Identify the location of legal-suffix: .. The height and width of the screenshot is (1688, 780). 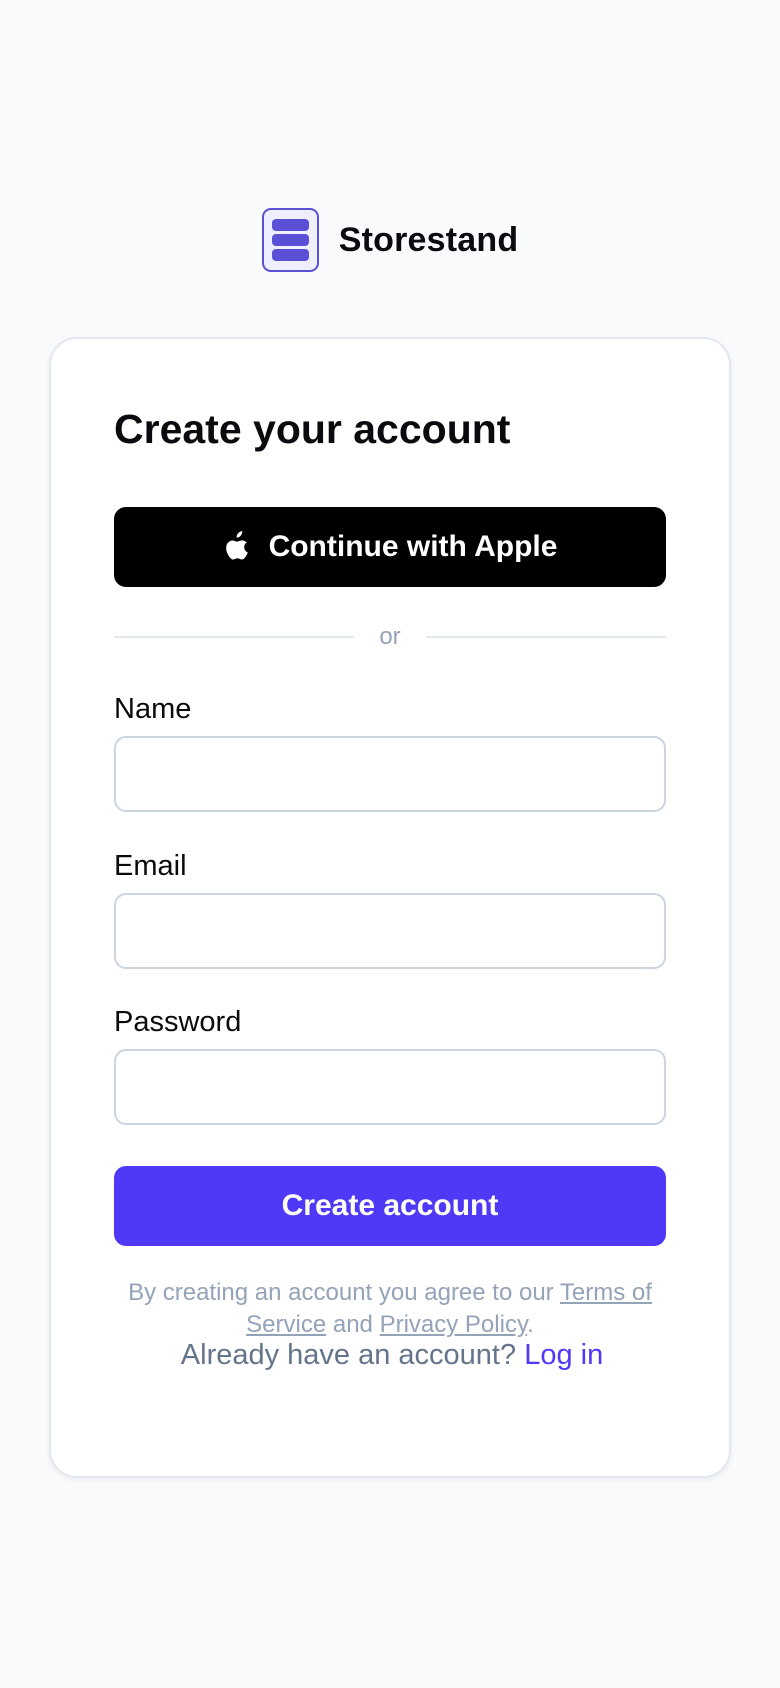
(530, 1324).